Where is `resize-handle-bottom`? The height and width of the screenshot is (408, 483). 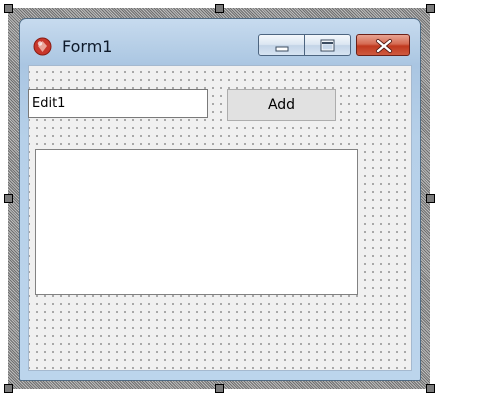
resize-handle-bottom is located at coordinates (219, 388).